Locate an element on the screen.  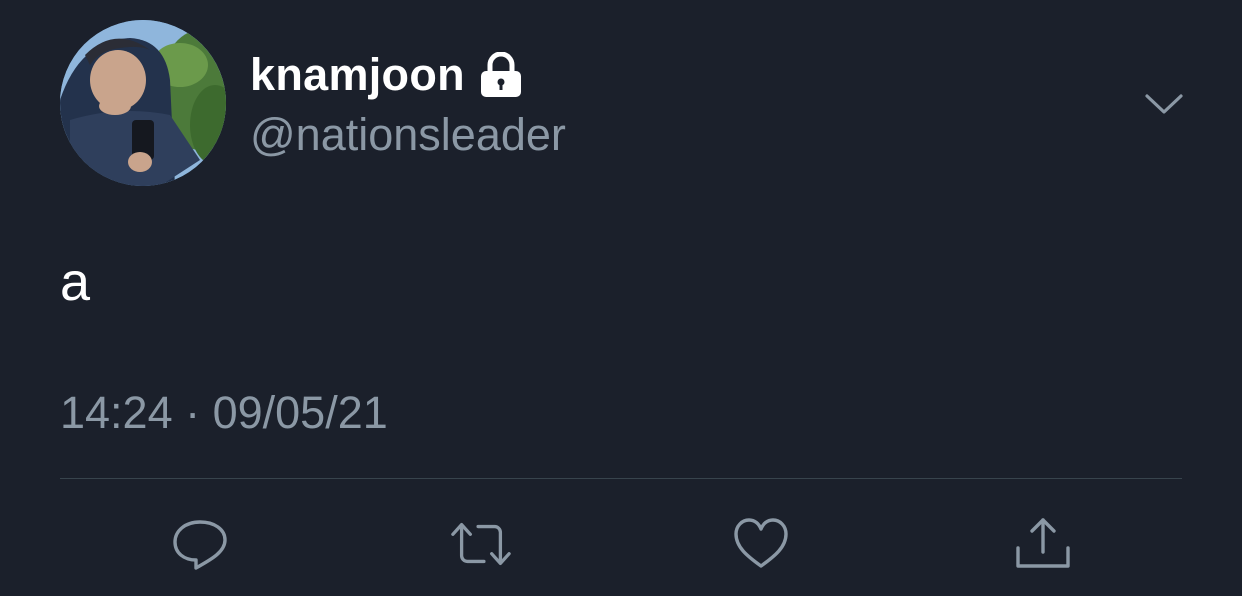
heart-icon is located at coordinates (761, 543).